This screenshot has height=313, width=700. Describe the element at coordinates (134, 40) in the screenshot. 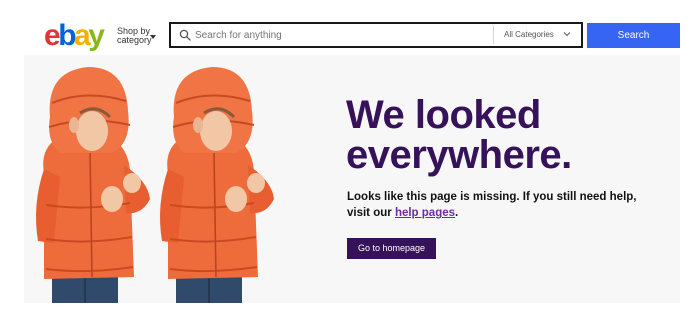

I see `category-label: category` at that location.